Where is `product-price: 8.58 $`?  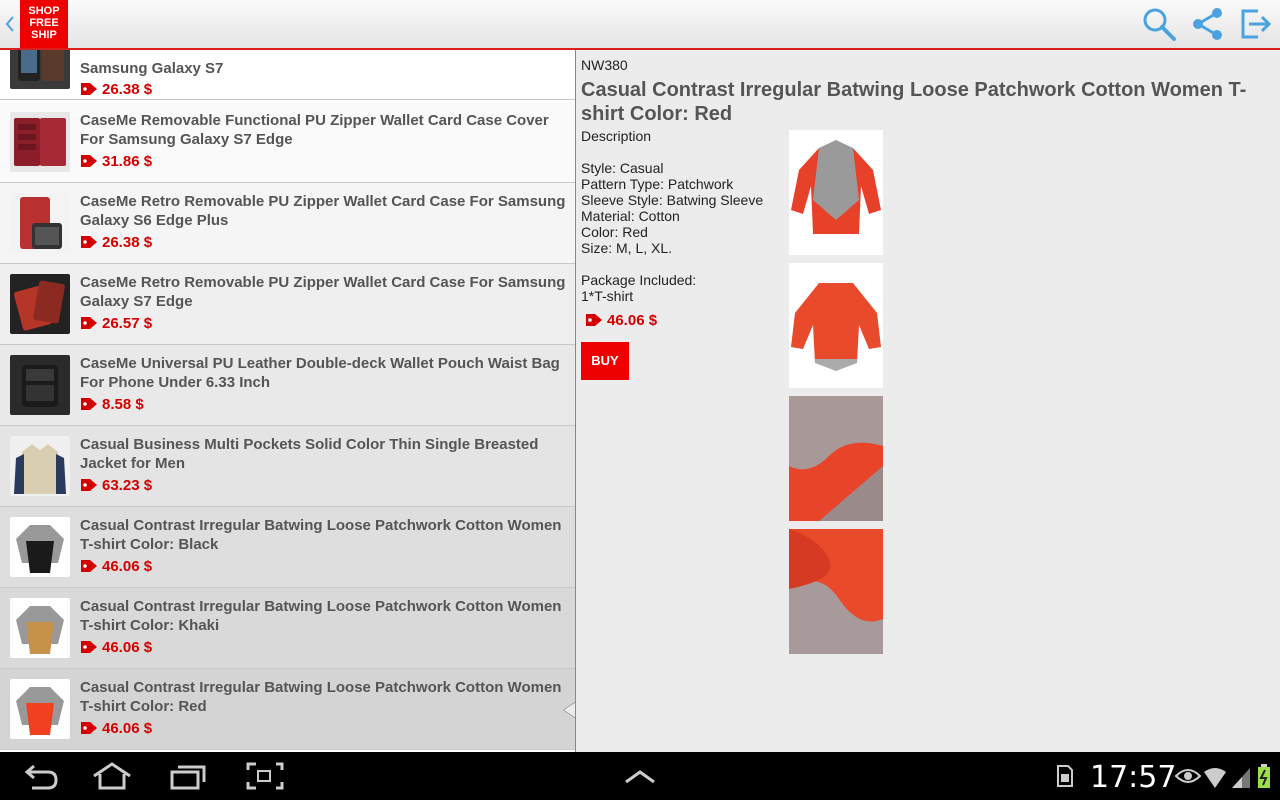 product-price: 8.58 $ is located at coordinates (112, 405).